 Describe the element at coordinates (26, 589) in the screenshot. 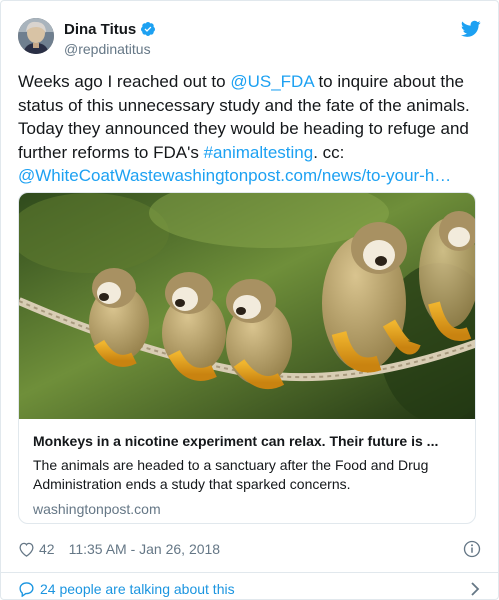

I see `speech-bubble-icon` at that location.